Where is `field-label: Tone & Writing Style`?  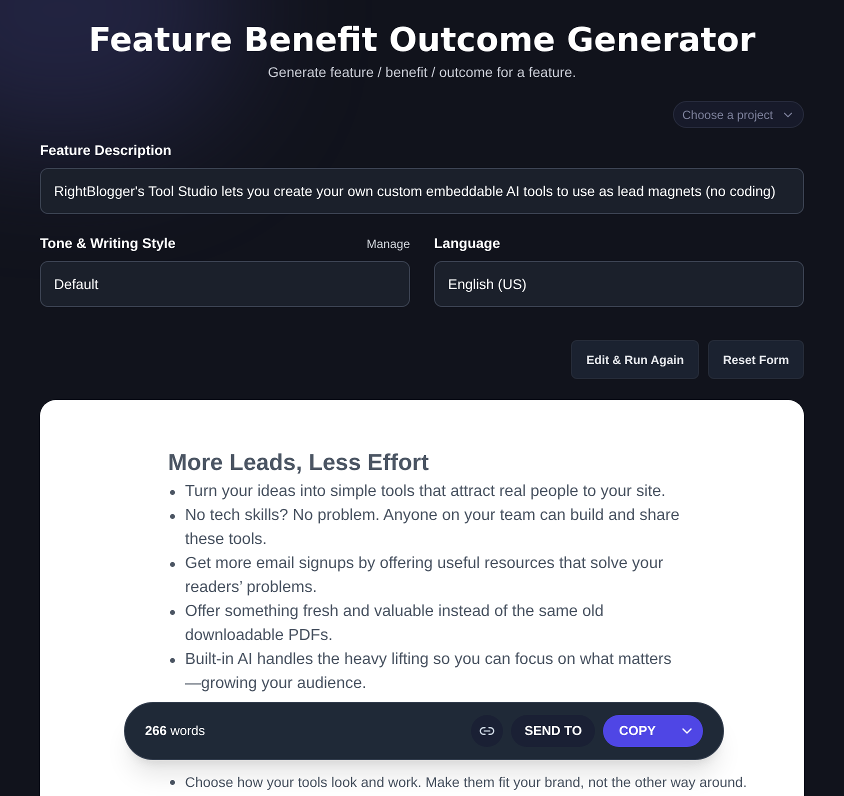
field-label: Tone & Writing Style is located at coordinates (108, 243).